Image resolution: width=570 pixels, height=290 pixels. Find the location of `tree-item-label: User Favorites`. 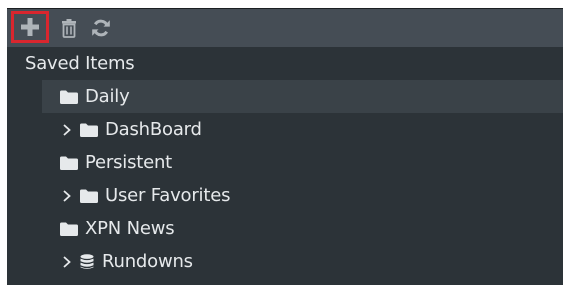

tree-item-label: User Favorites is located at coordinates (168, 195).